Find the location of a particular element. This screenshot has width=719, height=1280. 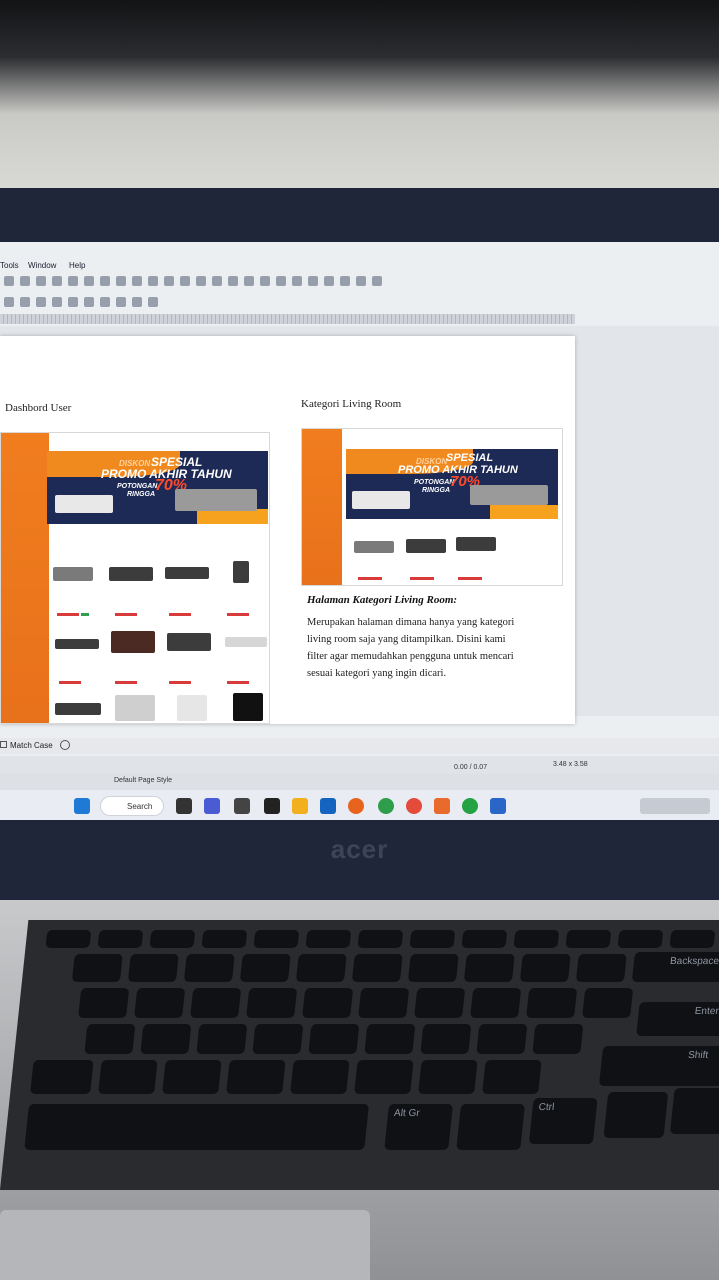

touchpad is located at coordinates (185, 1245).